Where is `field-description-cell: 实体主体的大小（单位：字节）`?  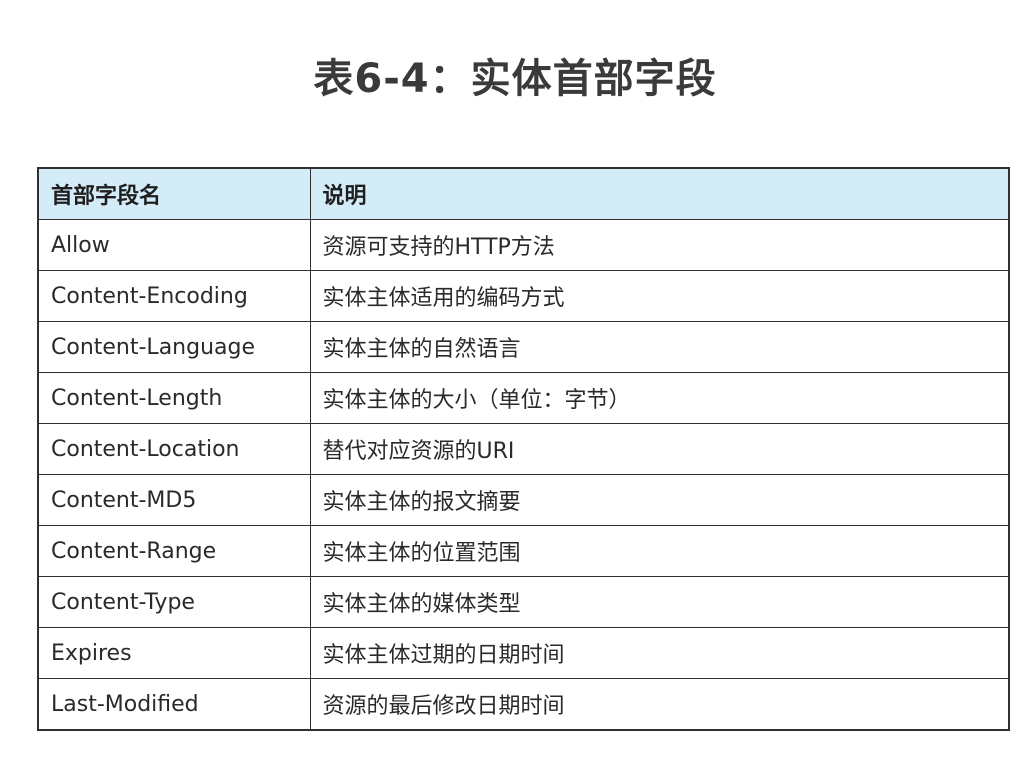
field-description-cell: 实体主体的大小（单位：字节） is located at coordinates (659, 398).